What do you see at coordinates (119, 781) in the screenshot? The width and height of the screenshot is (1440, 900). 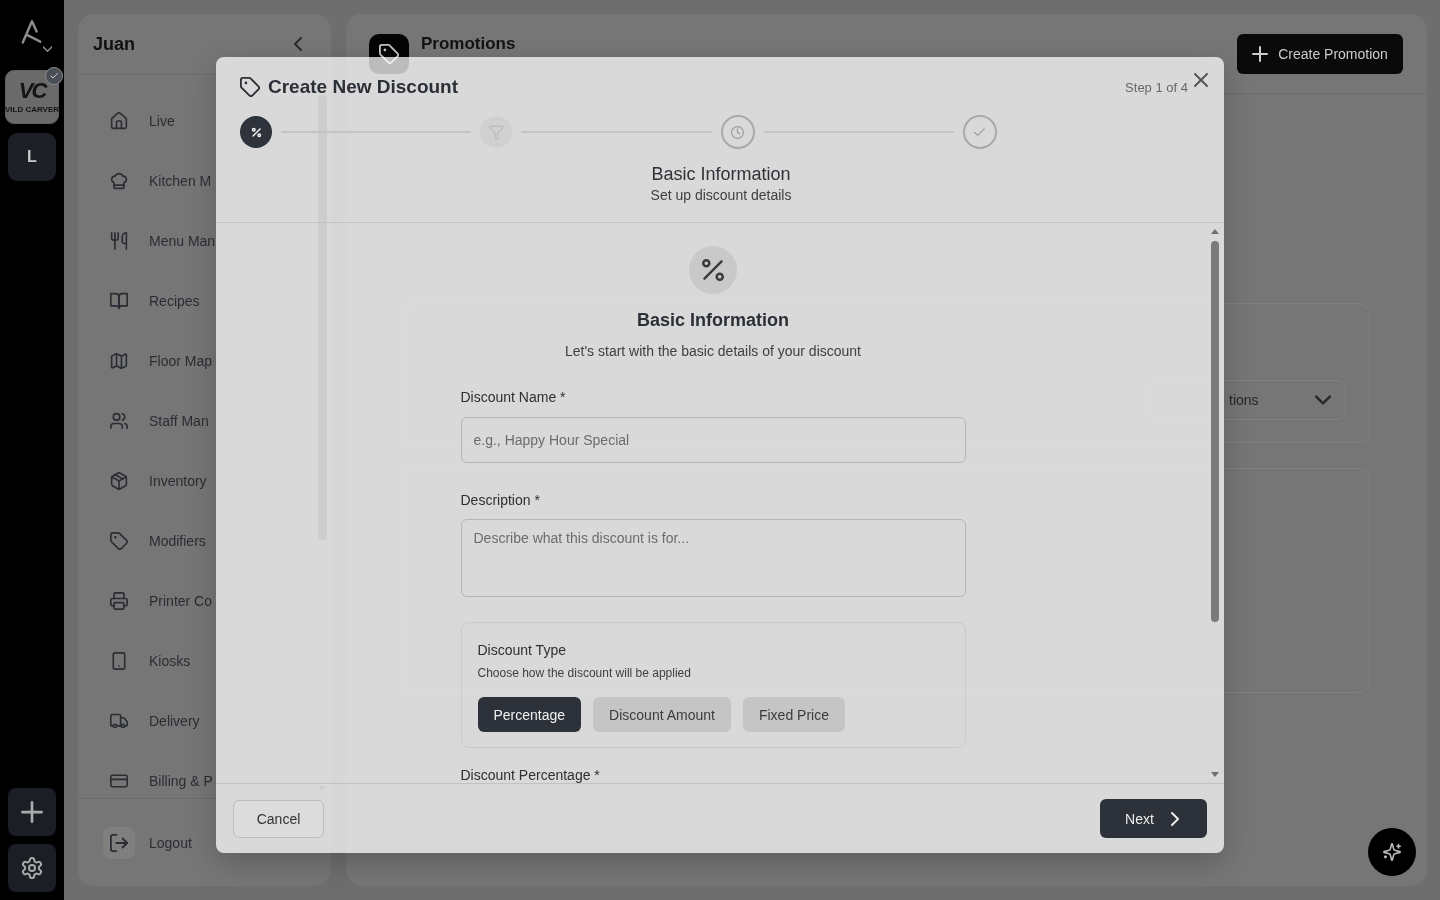 I see `credit-card-icon` at bounding box center [119, 781].